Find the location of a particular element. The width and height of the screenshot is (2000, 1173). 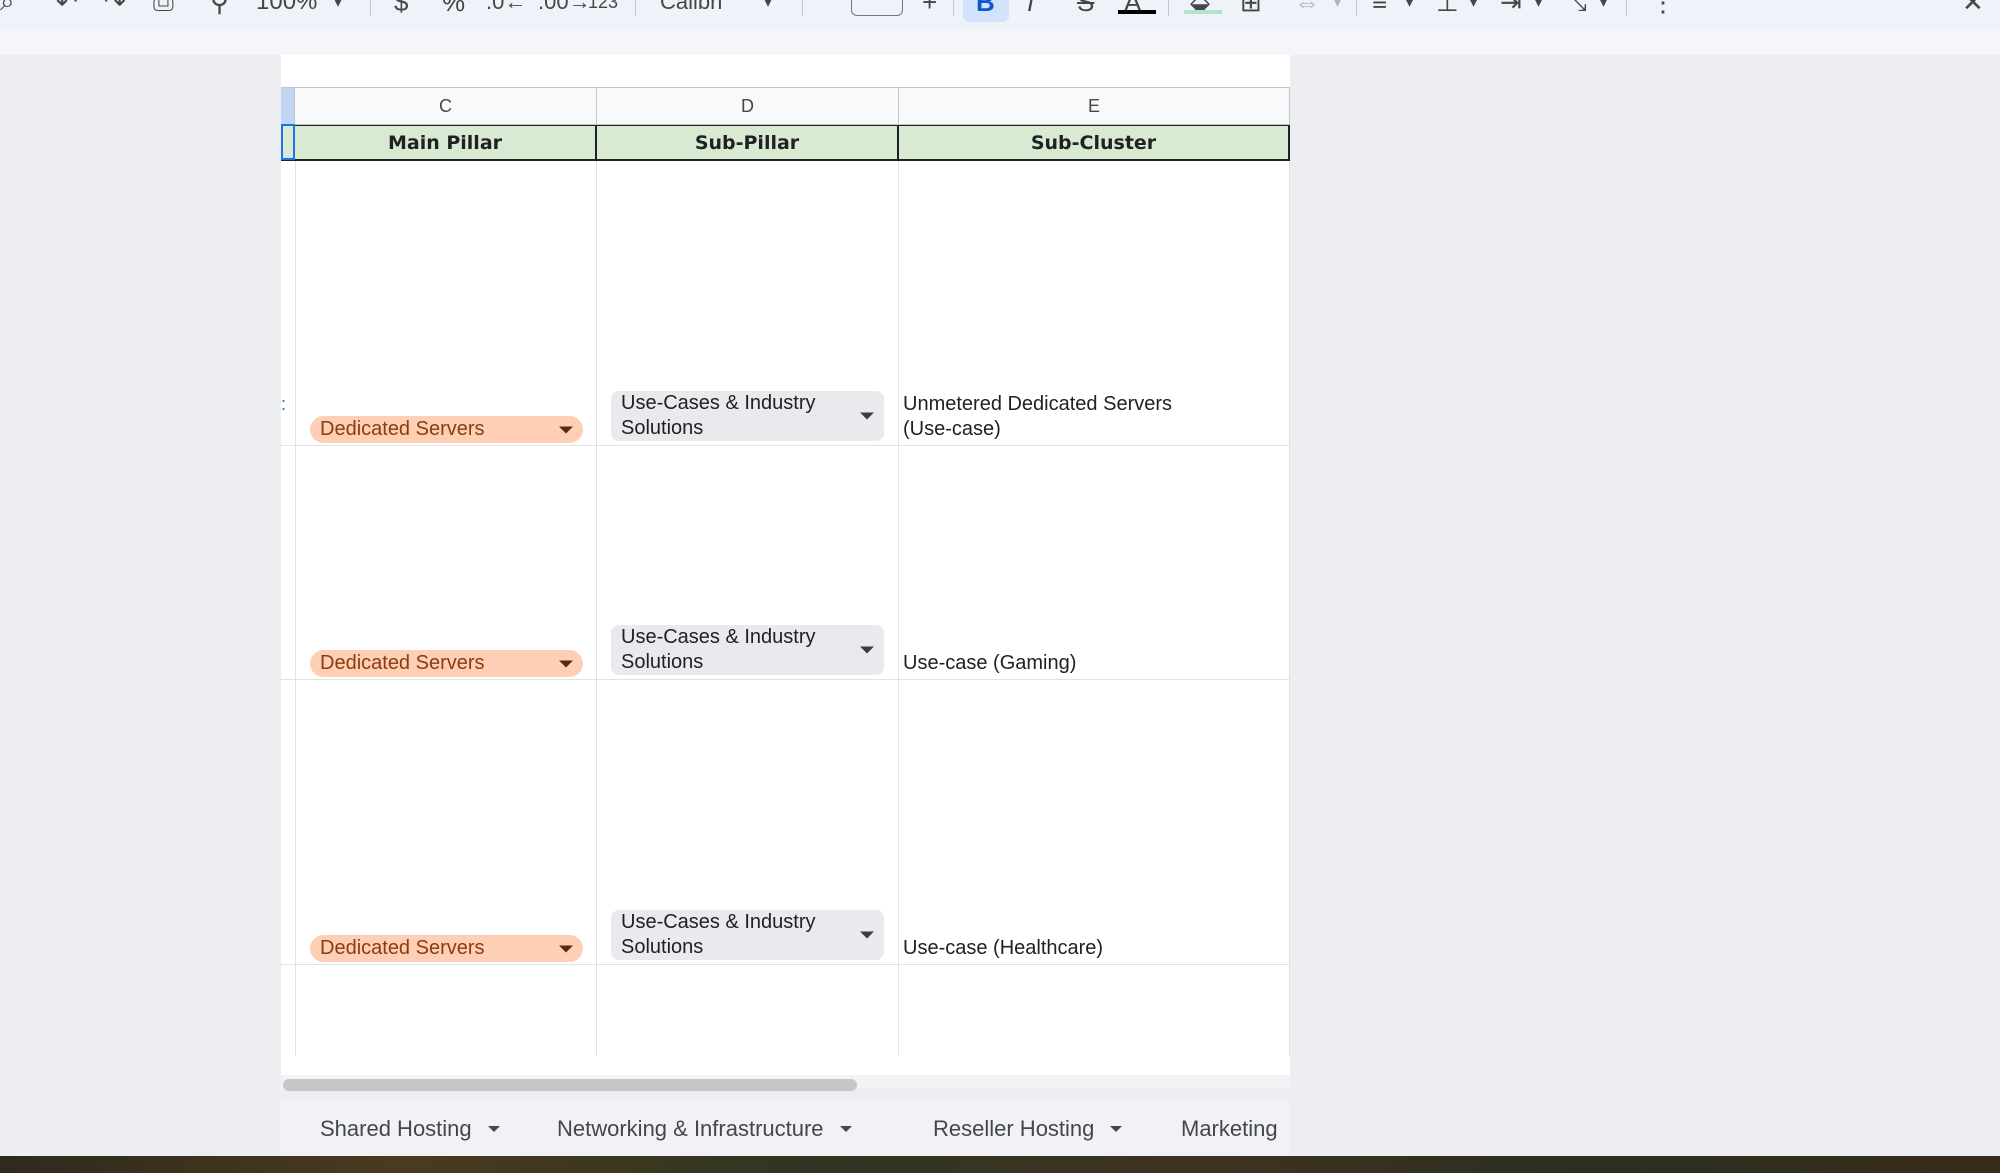

table-header-row: Main Pillar Sub-Pillar Sub-Cluster is located at coordinates (785, 142).